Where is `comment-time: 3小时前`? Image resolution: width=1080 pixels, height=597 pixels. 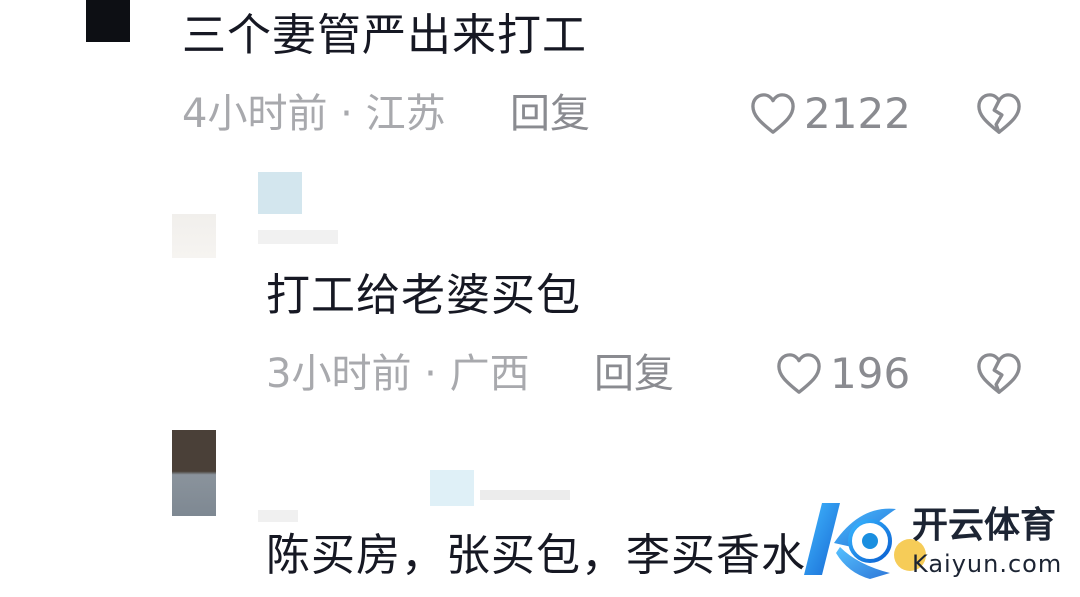
comment-time: 3小时前 is located at coordinates (339, 374).